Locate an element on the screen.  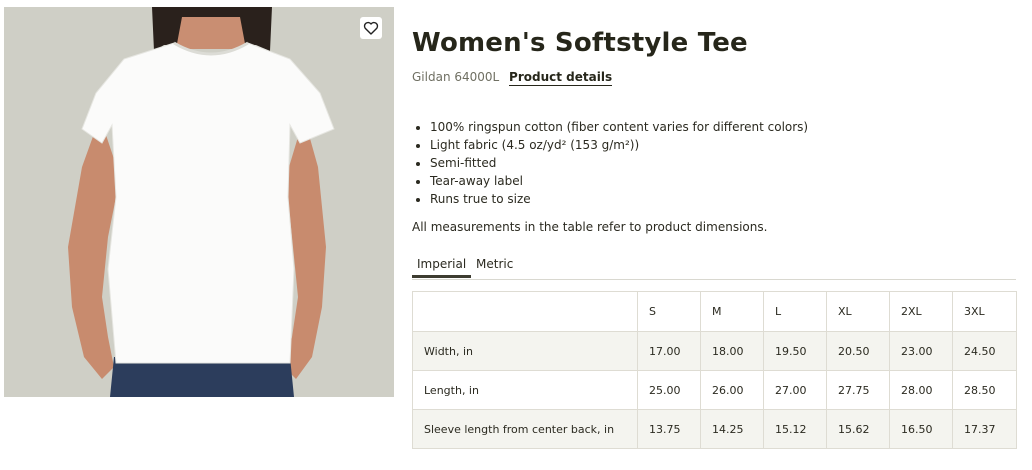
row-label: Width, in is located at coordinates (525, 351).